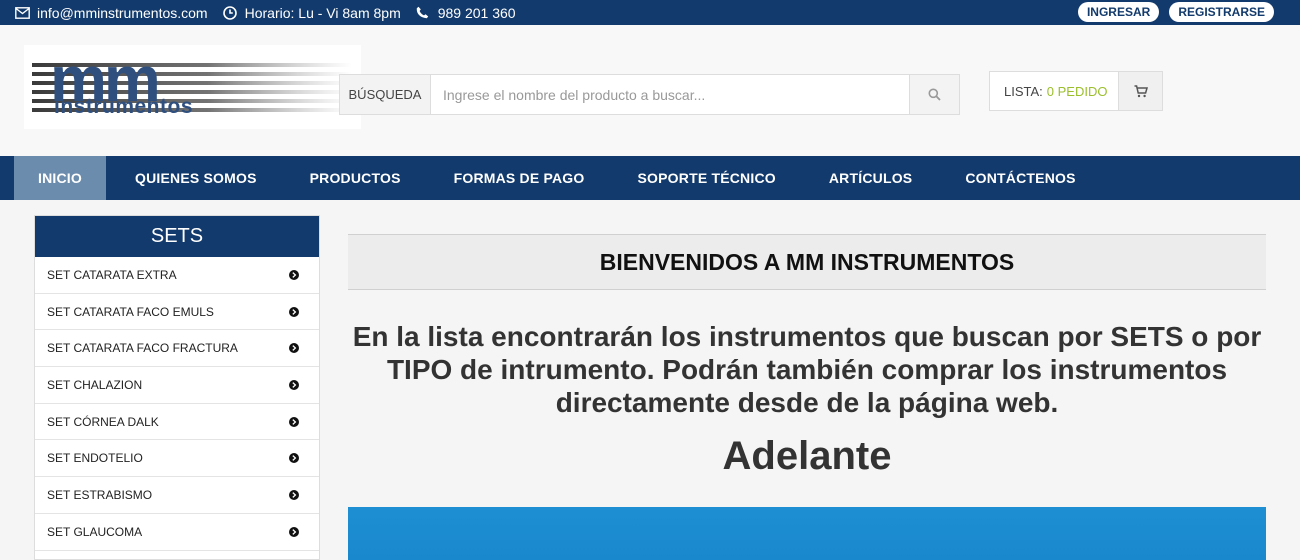 Image resolution: width=1300 pixels, height=560 pixels. I want to click on search-label: BÚSQUEDA, so click(385, 94).